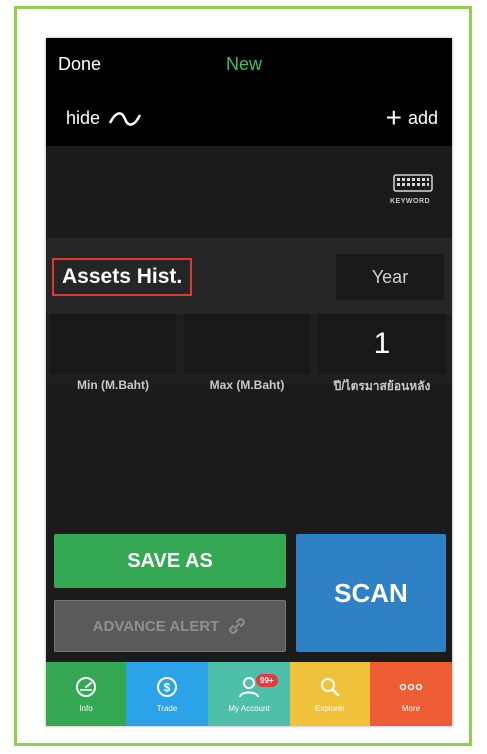  Describe the element at coordinates (330, 708) in the screenshot. I see `tab-label: Explorer` at that location.